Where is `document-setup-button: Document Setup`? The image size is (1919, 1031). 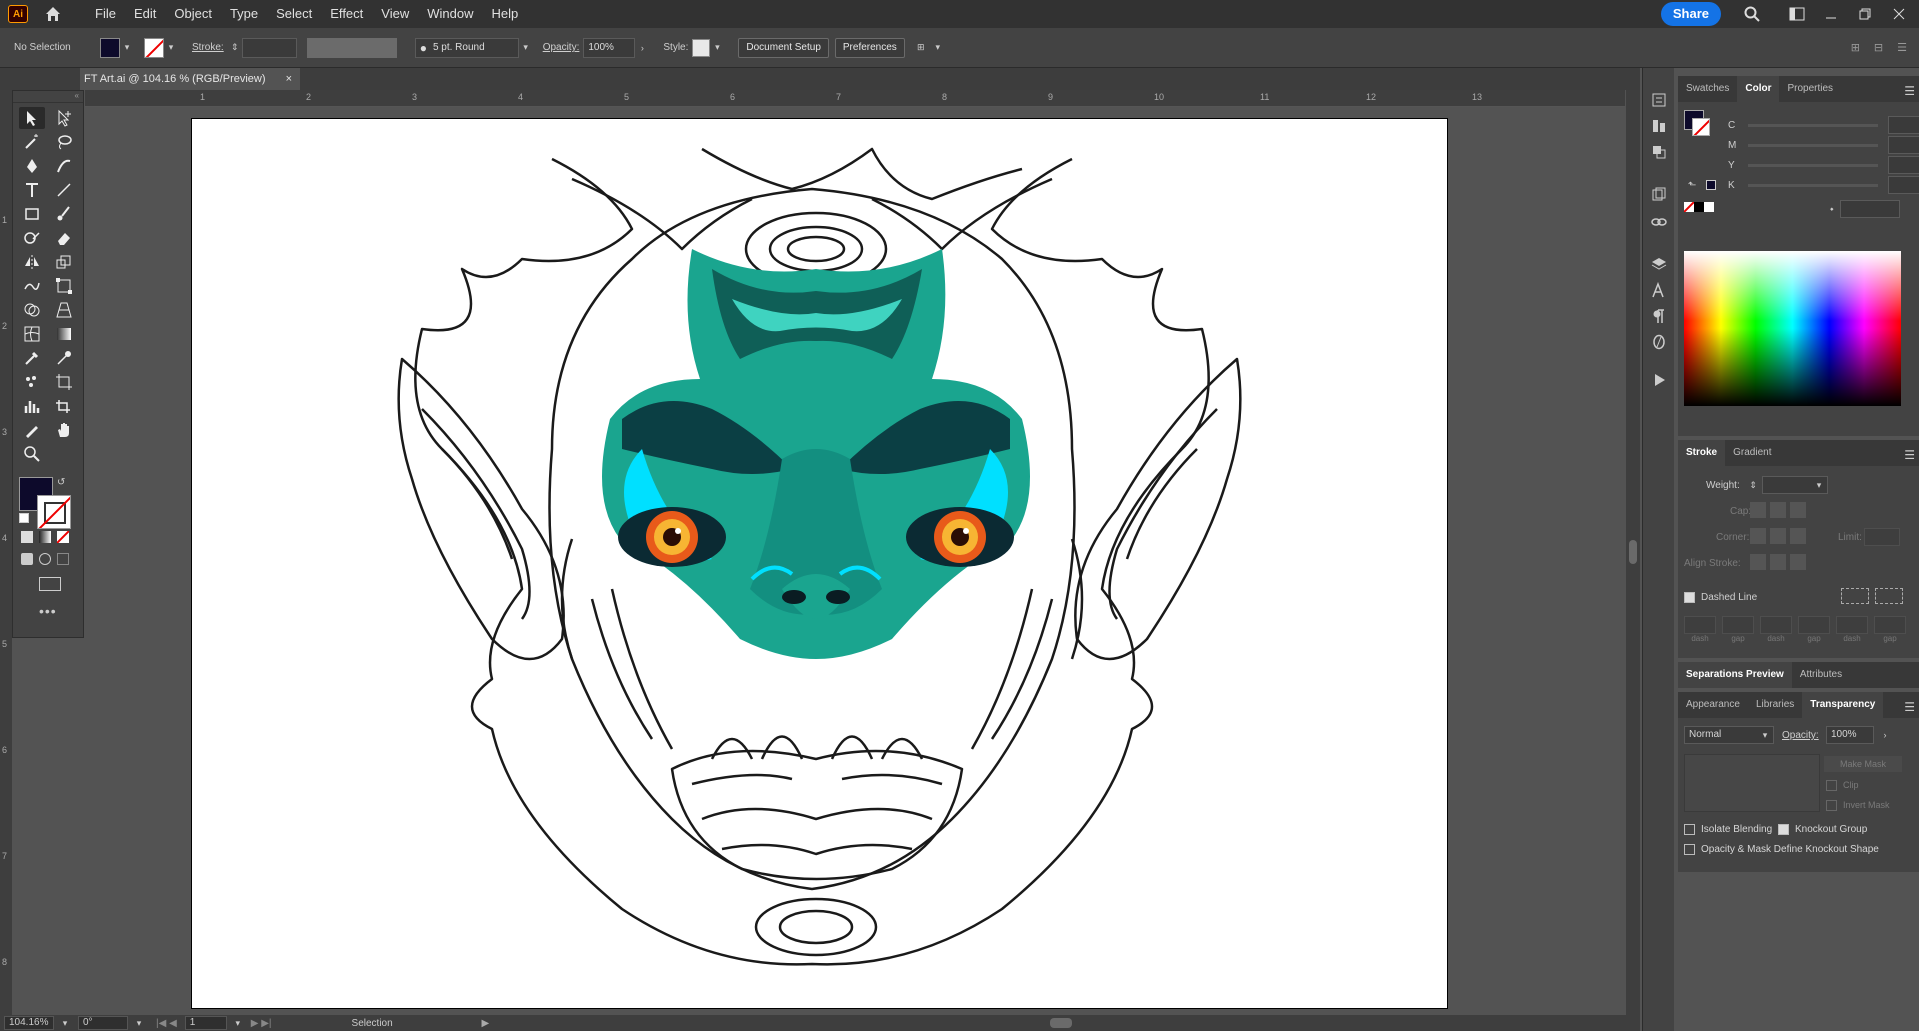 document-setup-button: Document Setup is located at coordinates (783, 47).